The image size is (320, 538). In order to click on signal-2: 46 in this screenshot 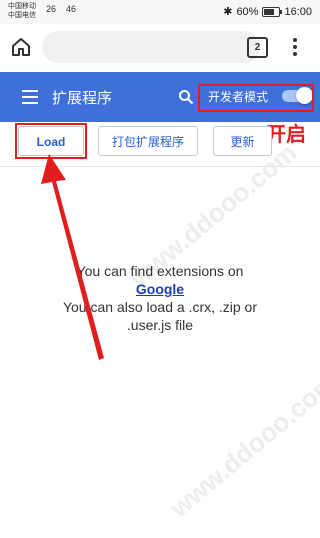, I will do `click(71, 9)`.